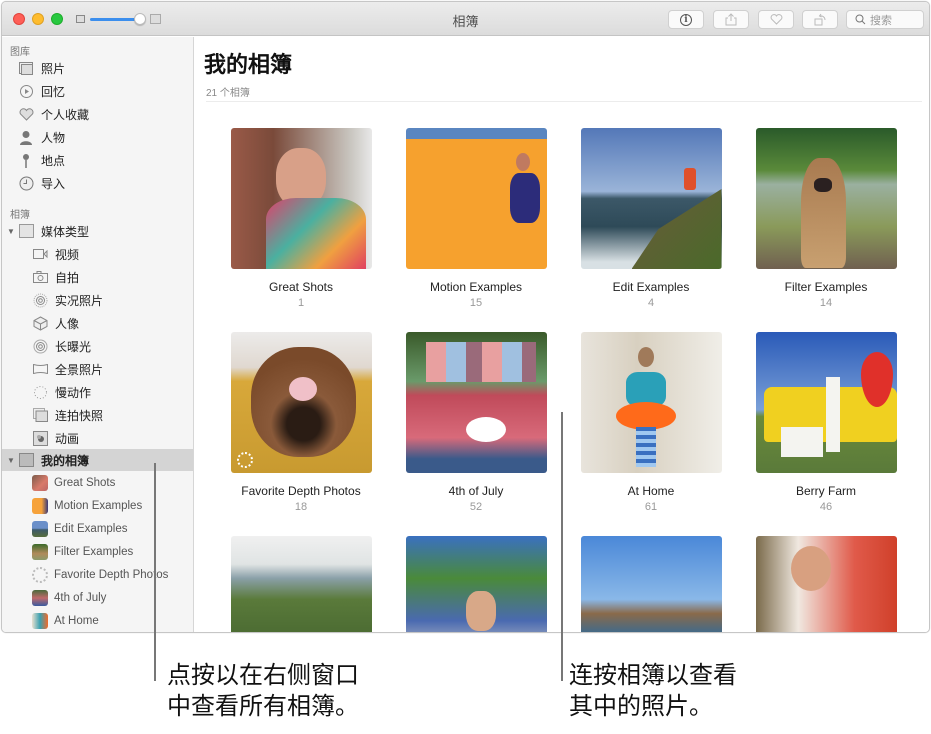 This screenshot has height=734, width=931. I want to click on album-tile-berry-farm: Berry Farm 46, so click(826, 422).